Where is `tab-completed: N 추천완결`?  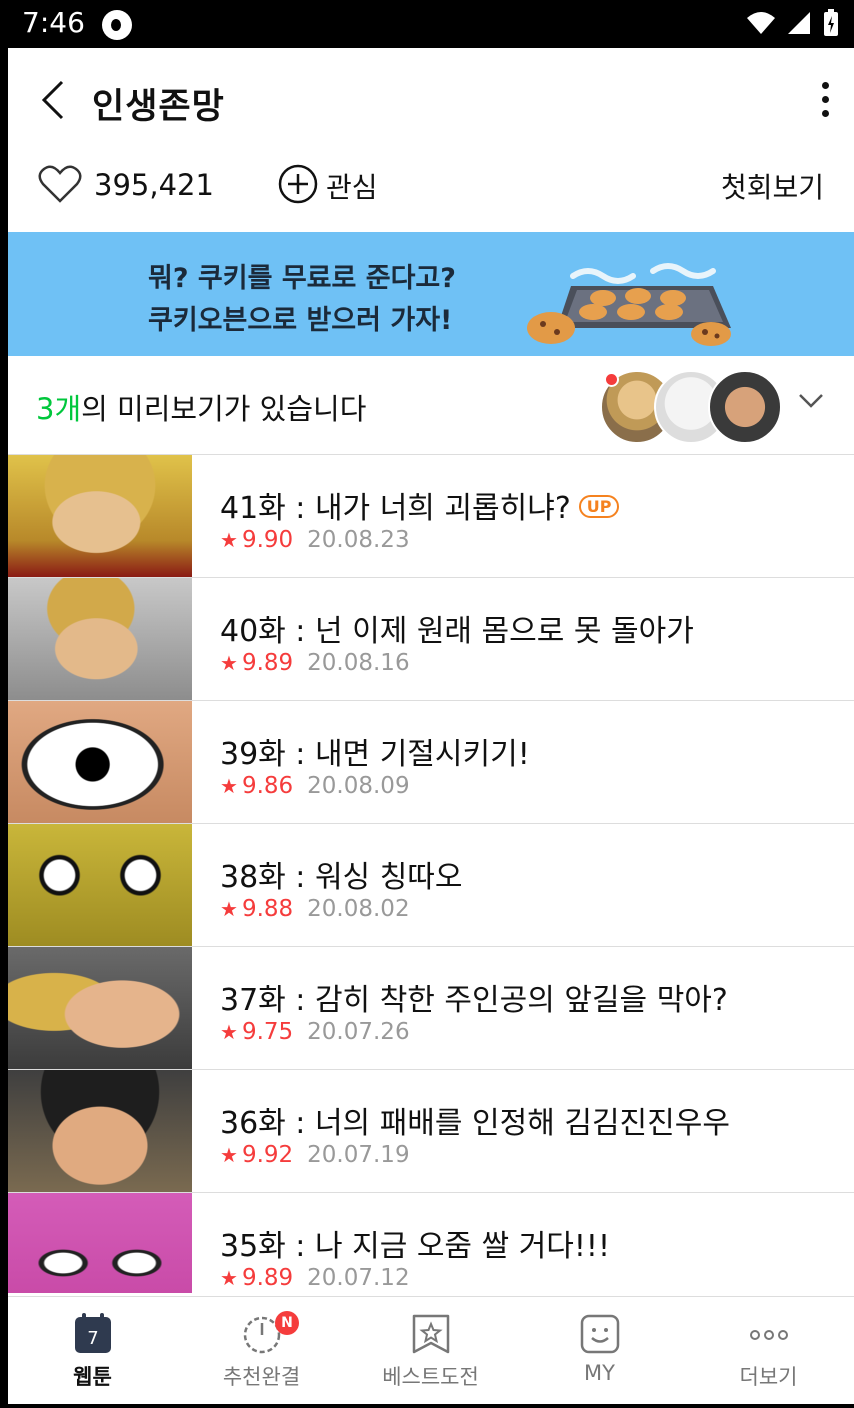
tab-completed: N 추천완결 is located at coordinates (261, 1351).